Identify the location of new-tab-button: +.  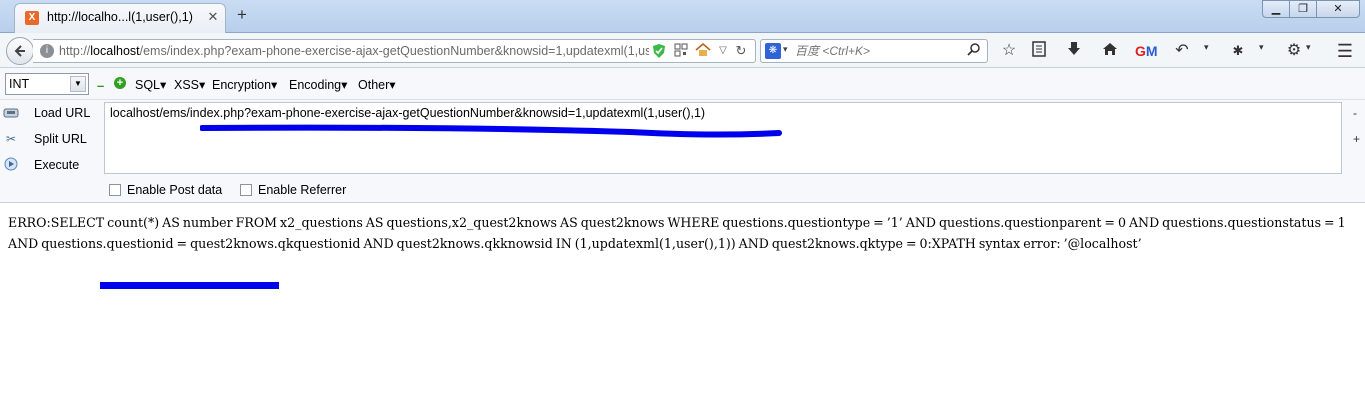
(242, 15).